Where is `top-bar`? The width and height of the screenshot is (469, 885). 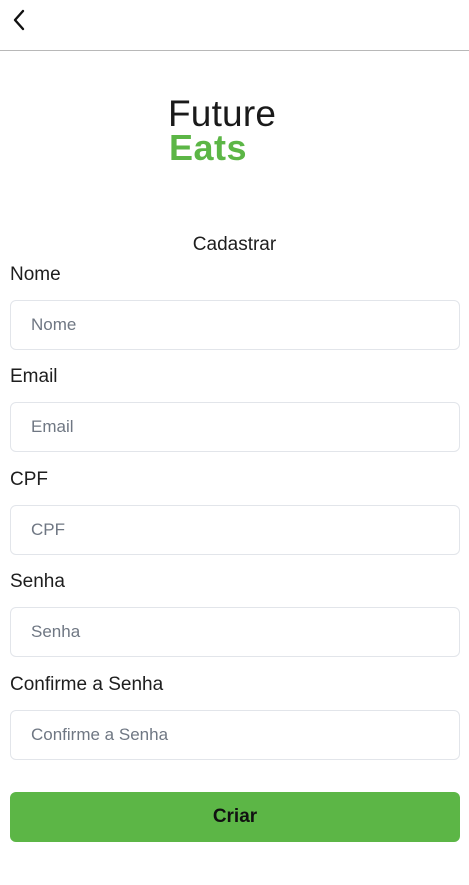
top-bar is located at coordinates (234, 25).